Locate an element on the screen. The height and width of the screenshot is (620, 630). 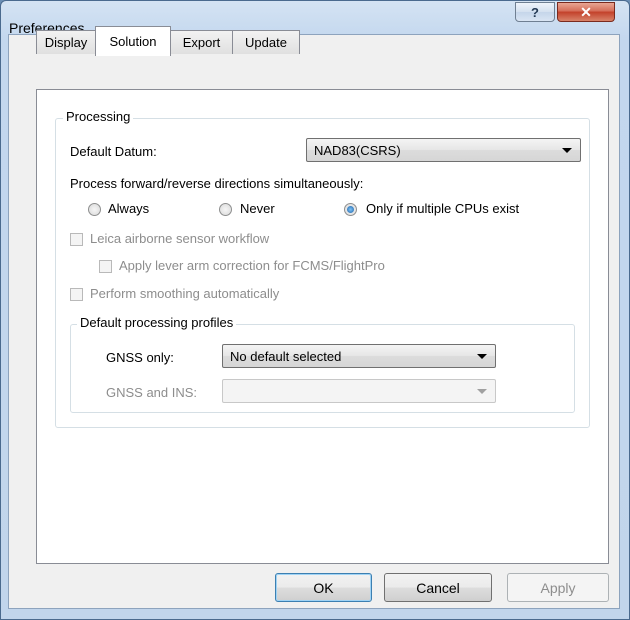
tab-label: Display is located at coordinates (66, 42).